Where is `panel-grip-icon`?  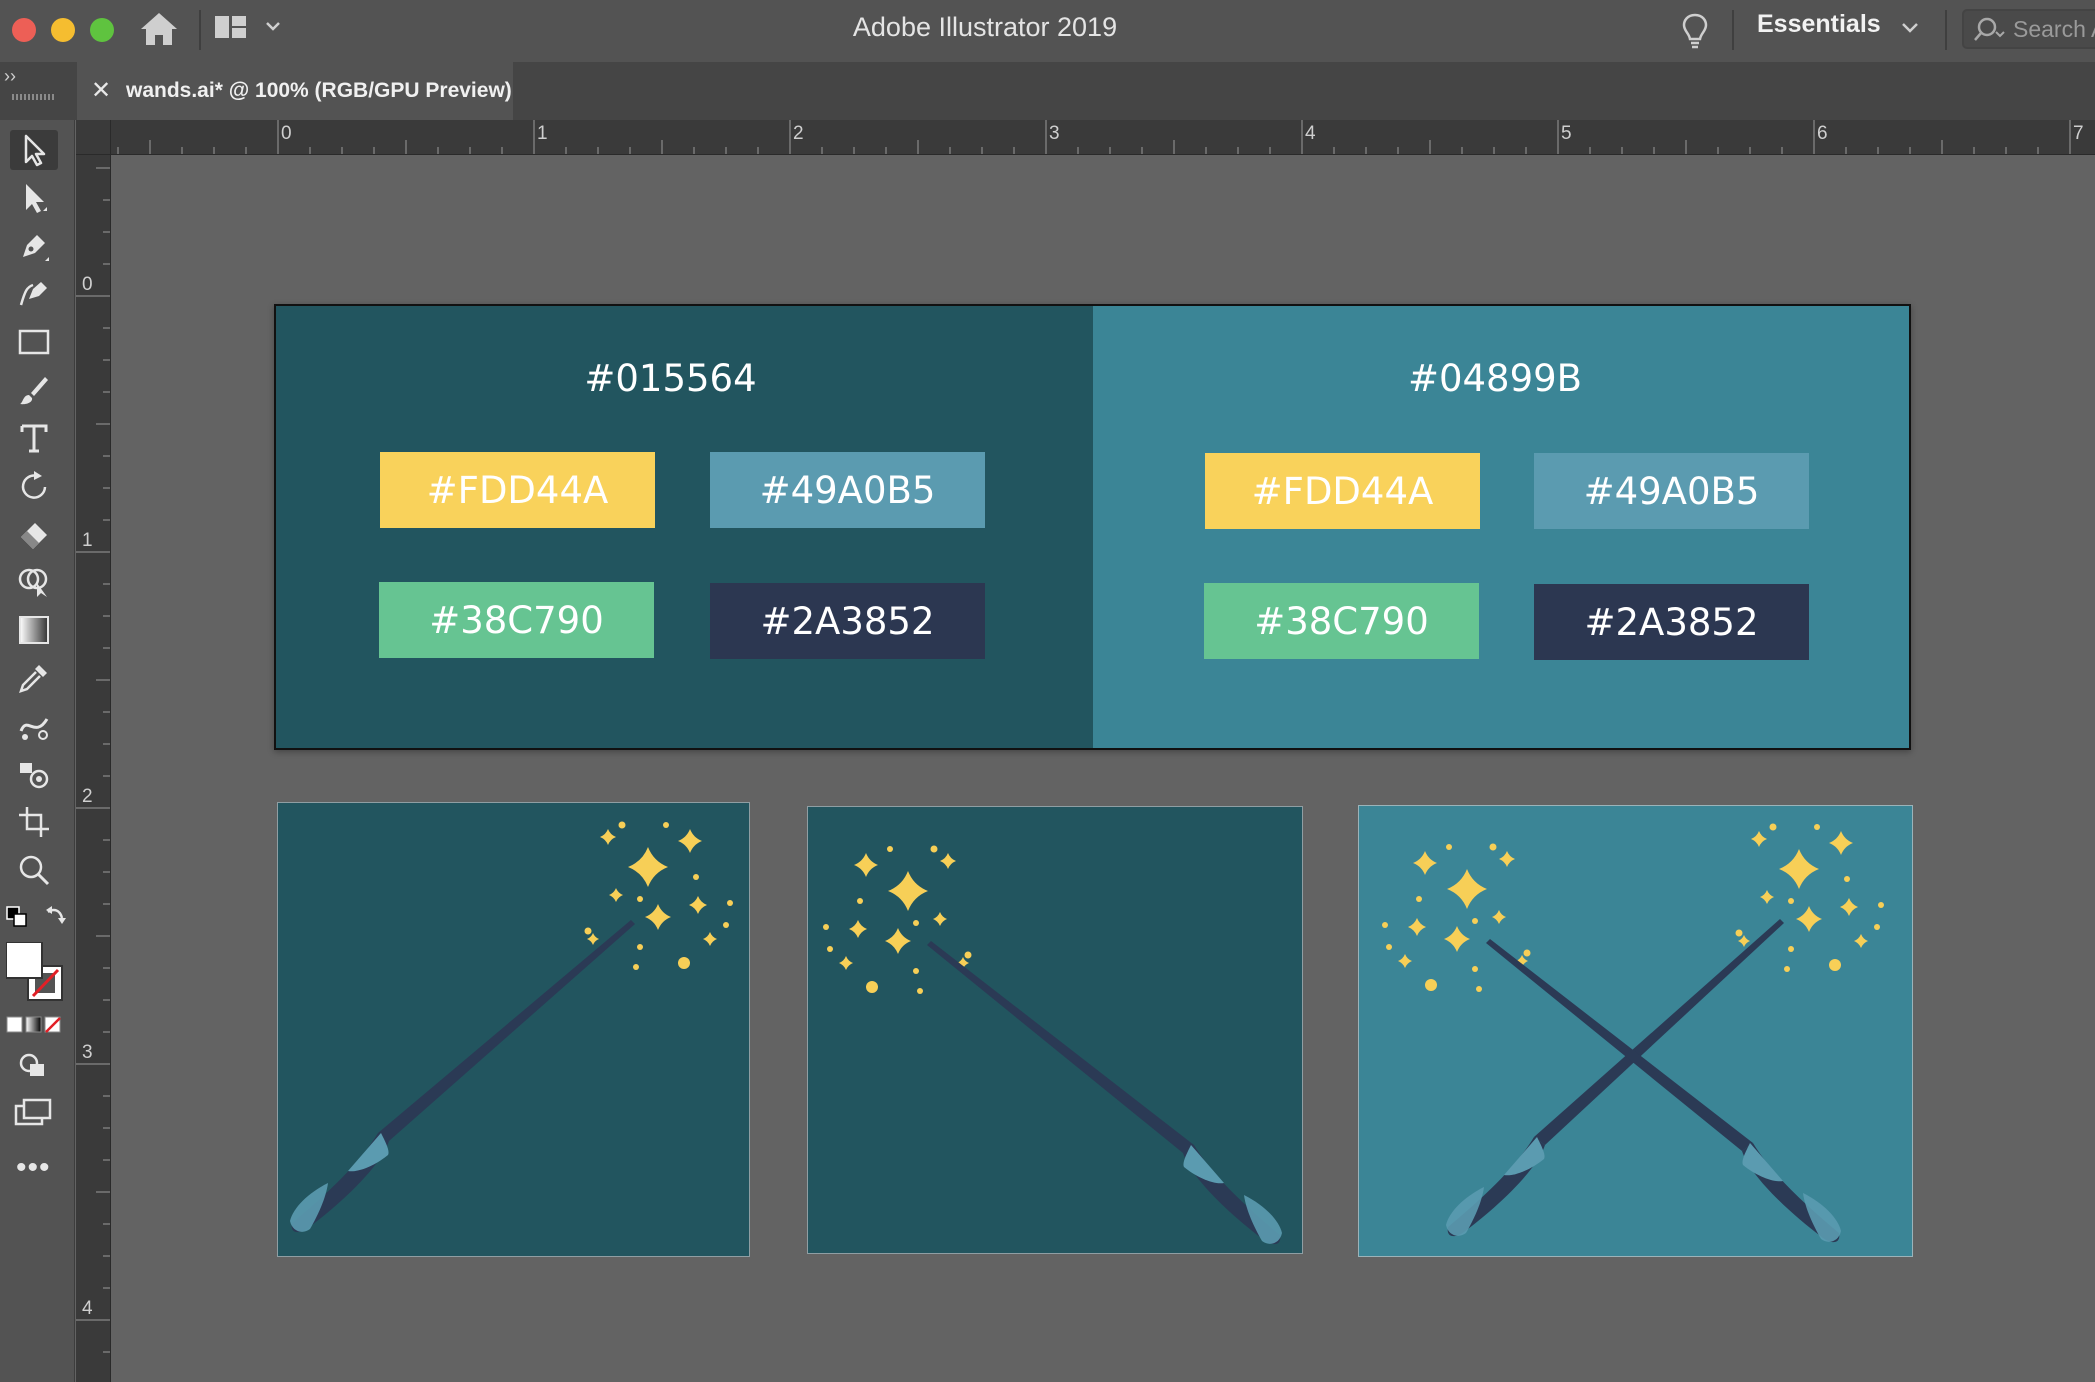
panel-grip-icon is located at coordinates (33, 97).